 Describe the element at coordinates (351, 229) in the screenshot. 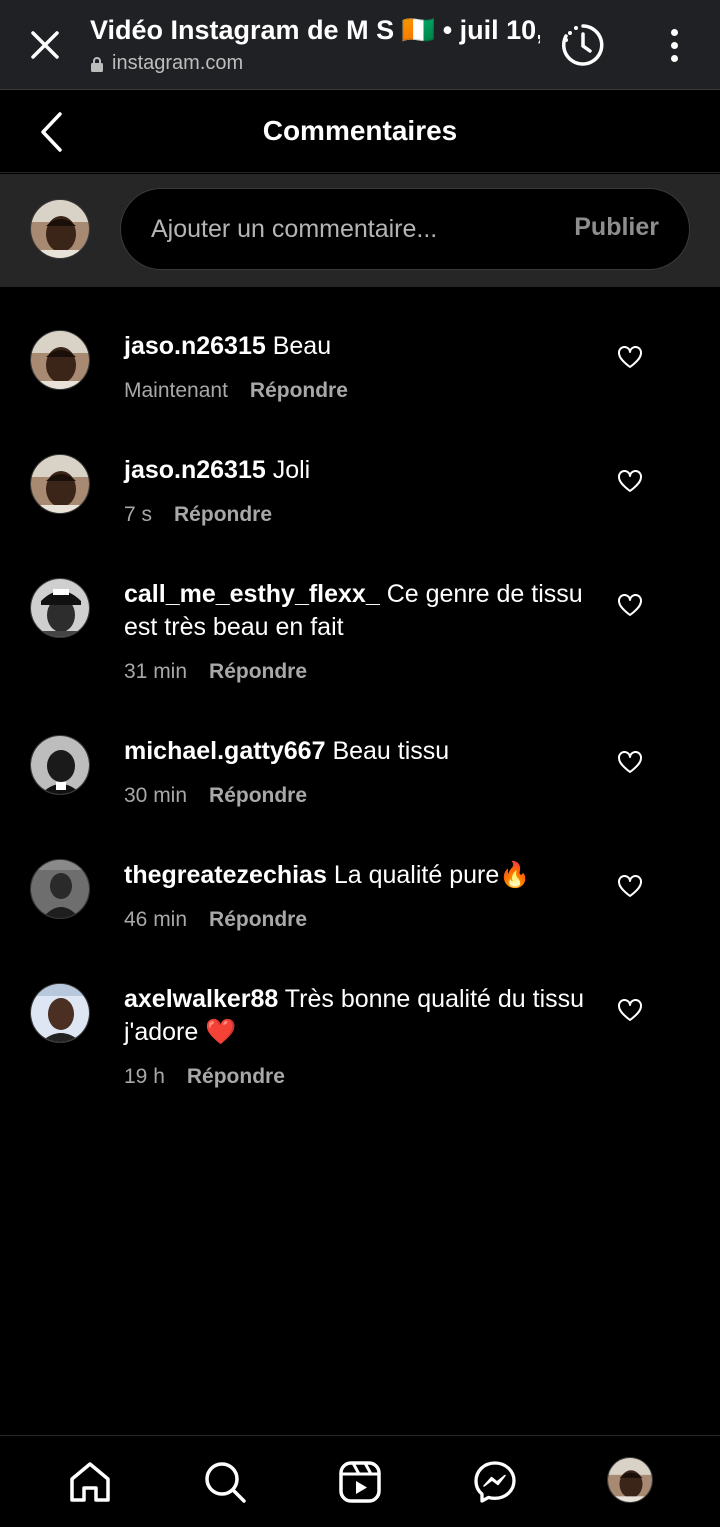

I see `comment-input` at that location.